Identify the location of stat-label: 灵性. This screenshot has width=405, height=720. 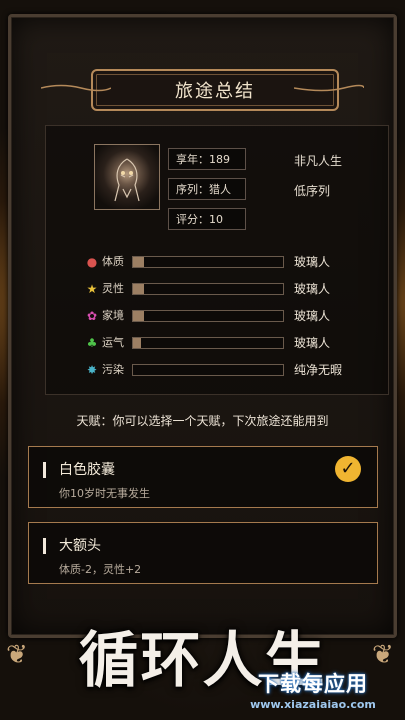
(113, 288).